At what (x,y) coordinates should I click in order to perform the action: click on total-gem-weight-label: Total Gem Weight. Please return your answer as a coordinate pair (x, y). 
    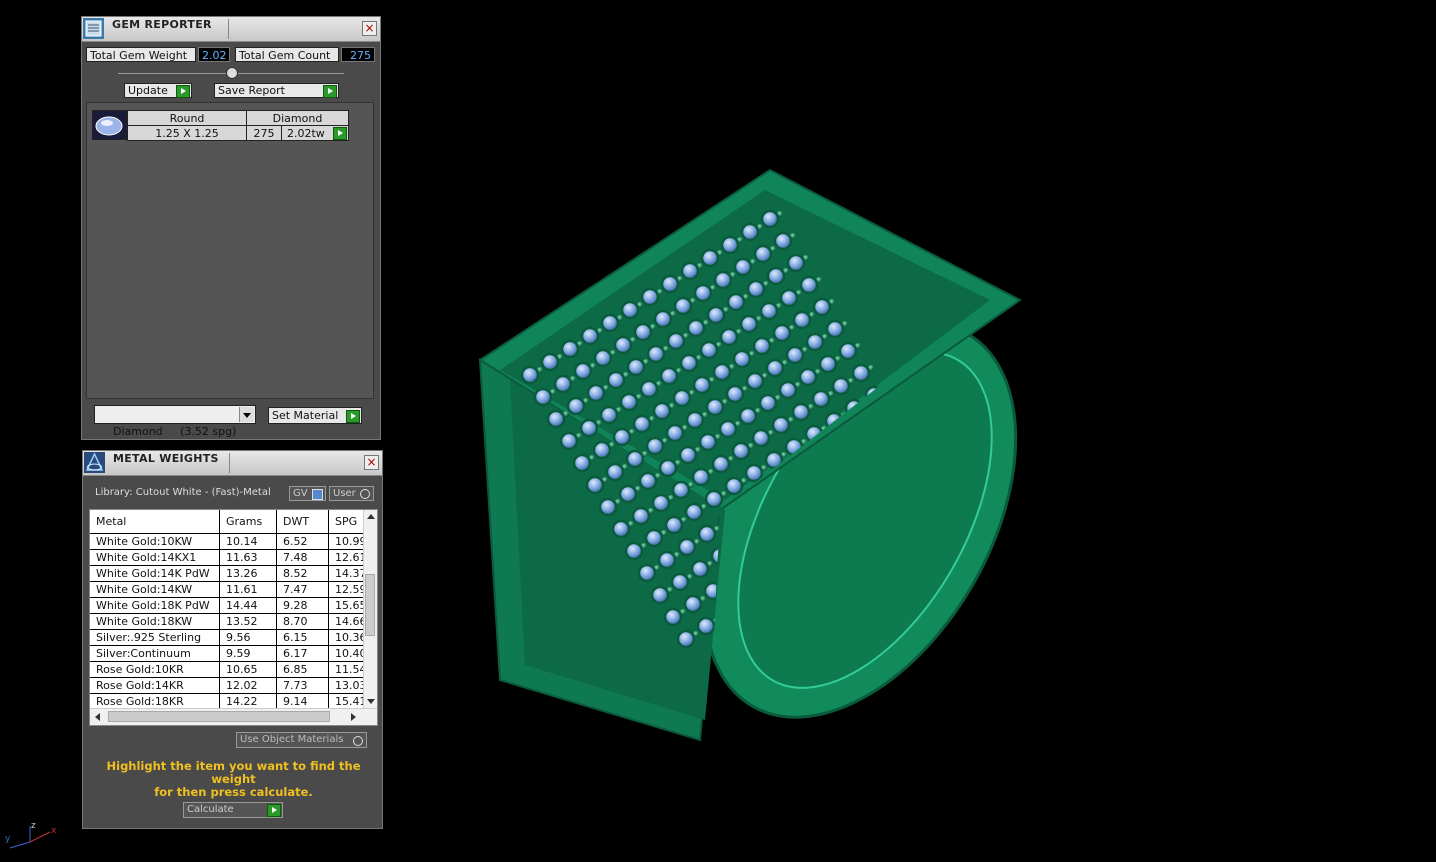
    Looking at the image, I should click on (141, 54).